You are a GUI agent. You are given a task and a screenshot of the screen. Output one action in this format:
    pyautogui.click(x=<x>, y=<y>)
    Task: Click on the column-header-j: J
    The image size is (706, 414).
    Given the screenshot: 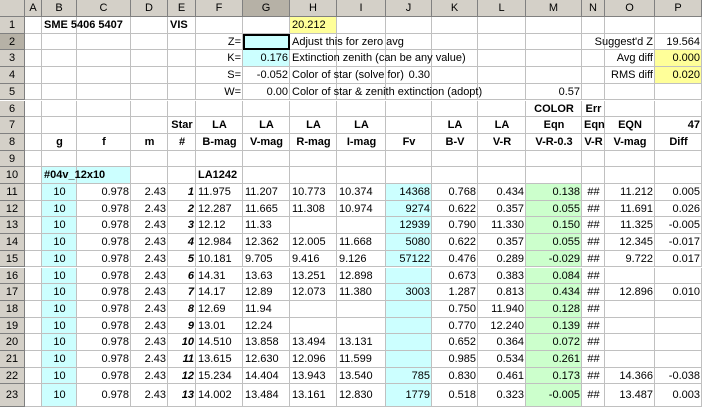 What is the action you would take?
    pyautogui.click(x=409, y=8)
    